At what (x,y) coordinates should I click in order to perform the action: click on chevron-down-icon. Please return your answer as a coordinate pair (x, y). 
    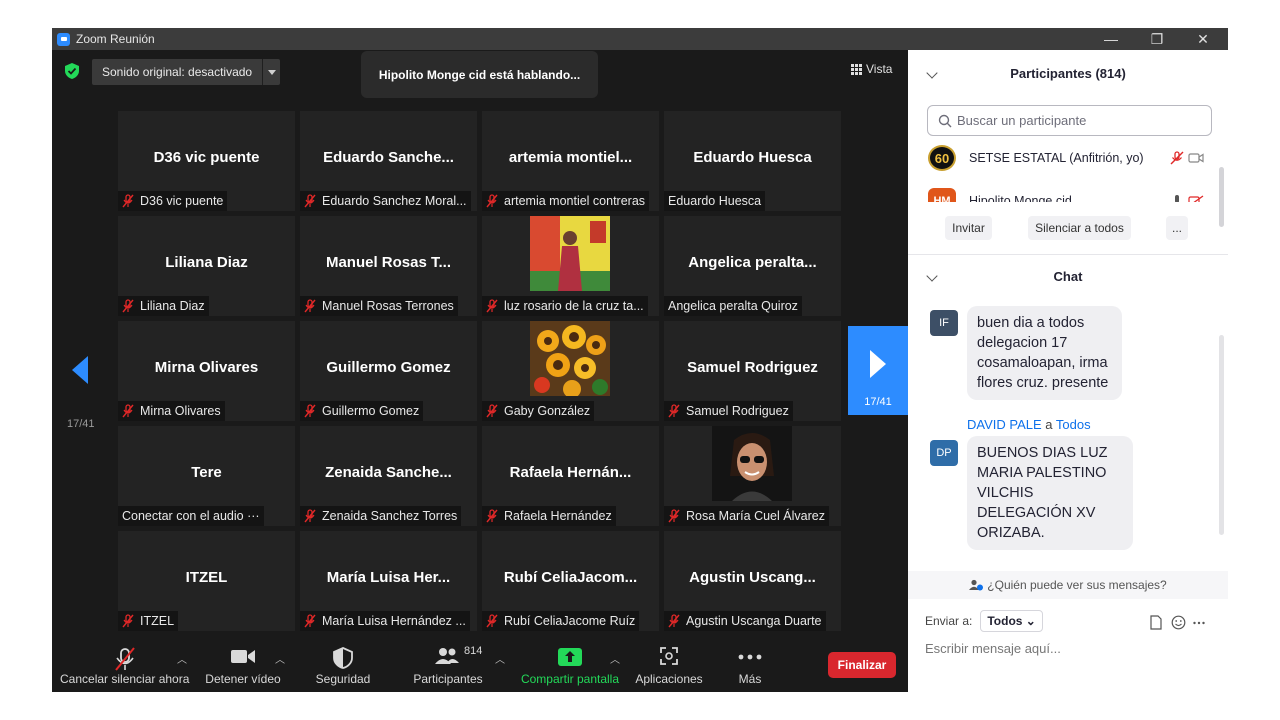
    Looking at the image, I should click on (271, 72).